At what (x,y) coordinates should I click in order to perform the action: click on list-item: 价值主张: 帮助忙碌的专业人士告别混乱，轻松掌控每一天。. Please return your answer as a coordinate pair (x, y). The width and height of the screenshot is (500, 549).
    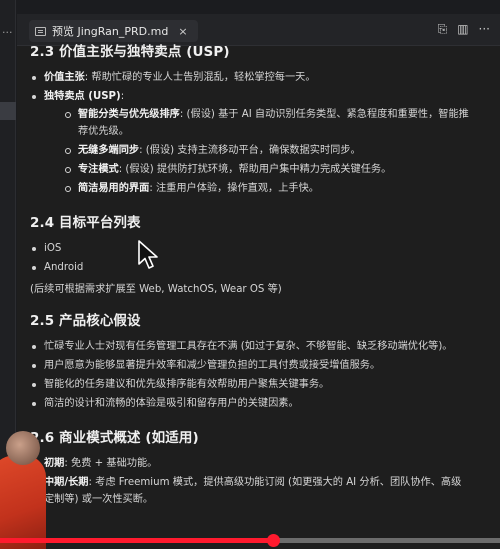
    Looking at the image, I should click on (250, 77).